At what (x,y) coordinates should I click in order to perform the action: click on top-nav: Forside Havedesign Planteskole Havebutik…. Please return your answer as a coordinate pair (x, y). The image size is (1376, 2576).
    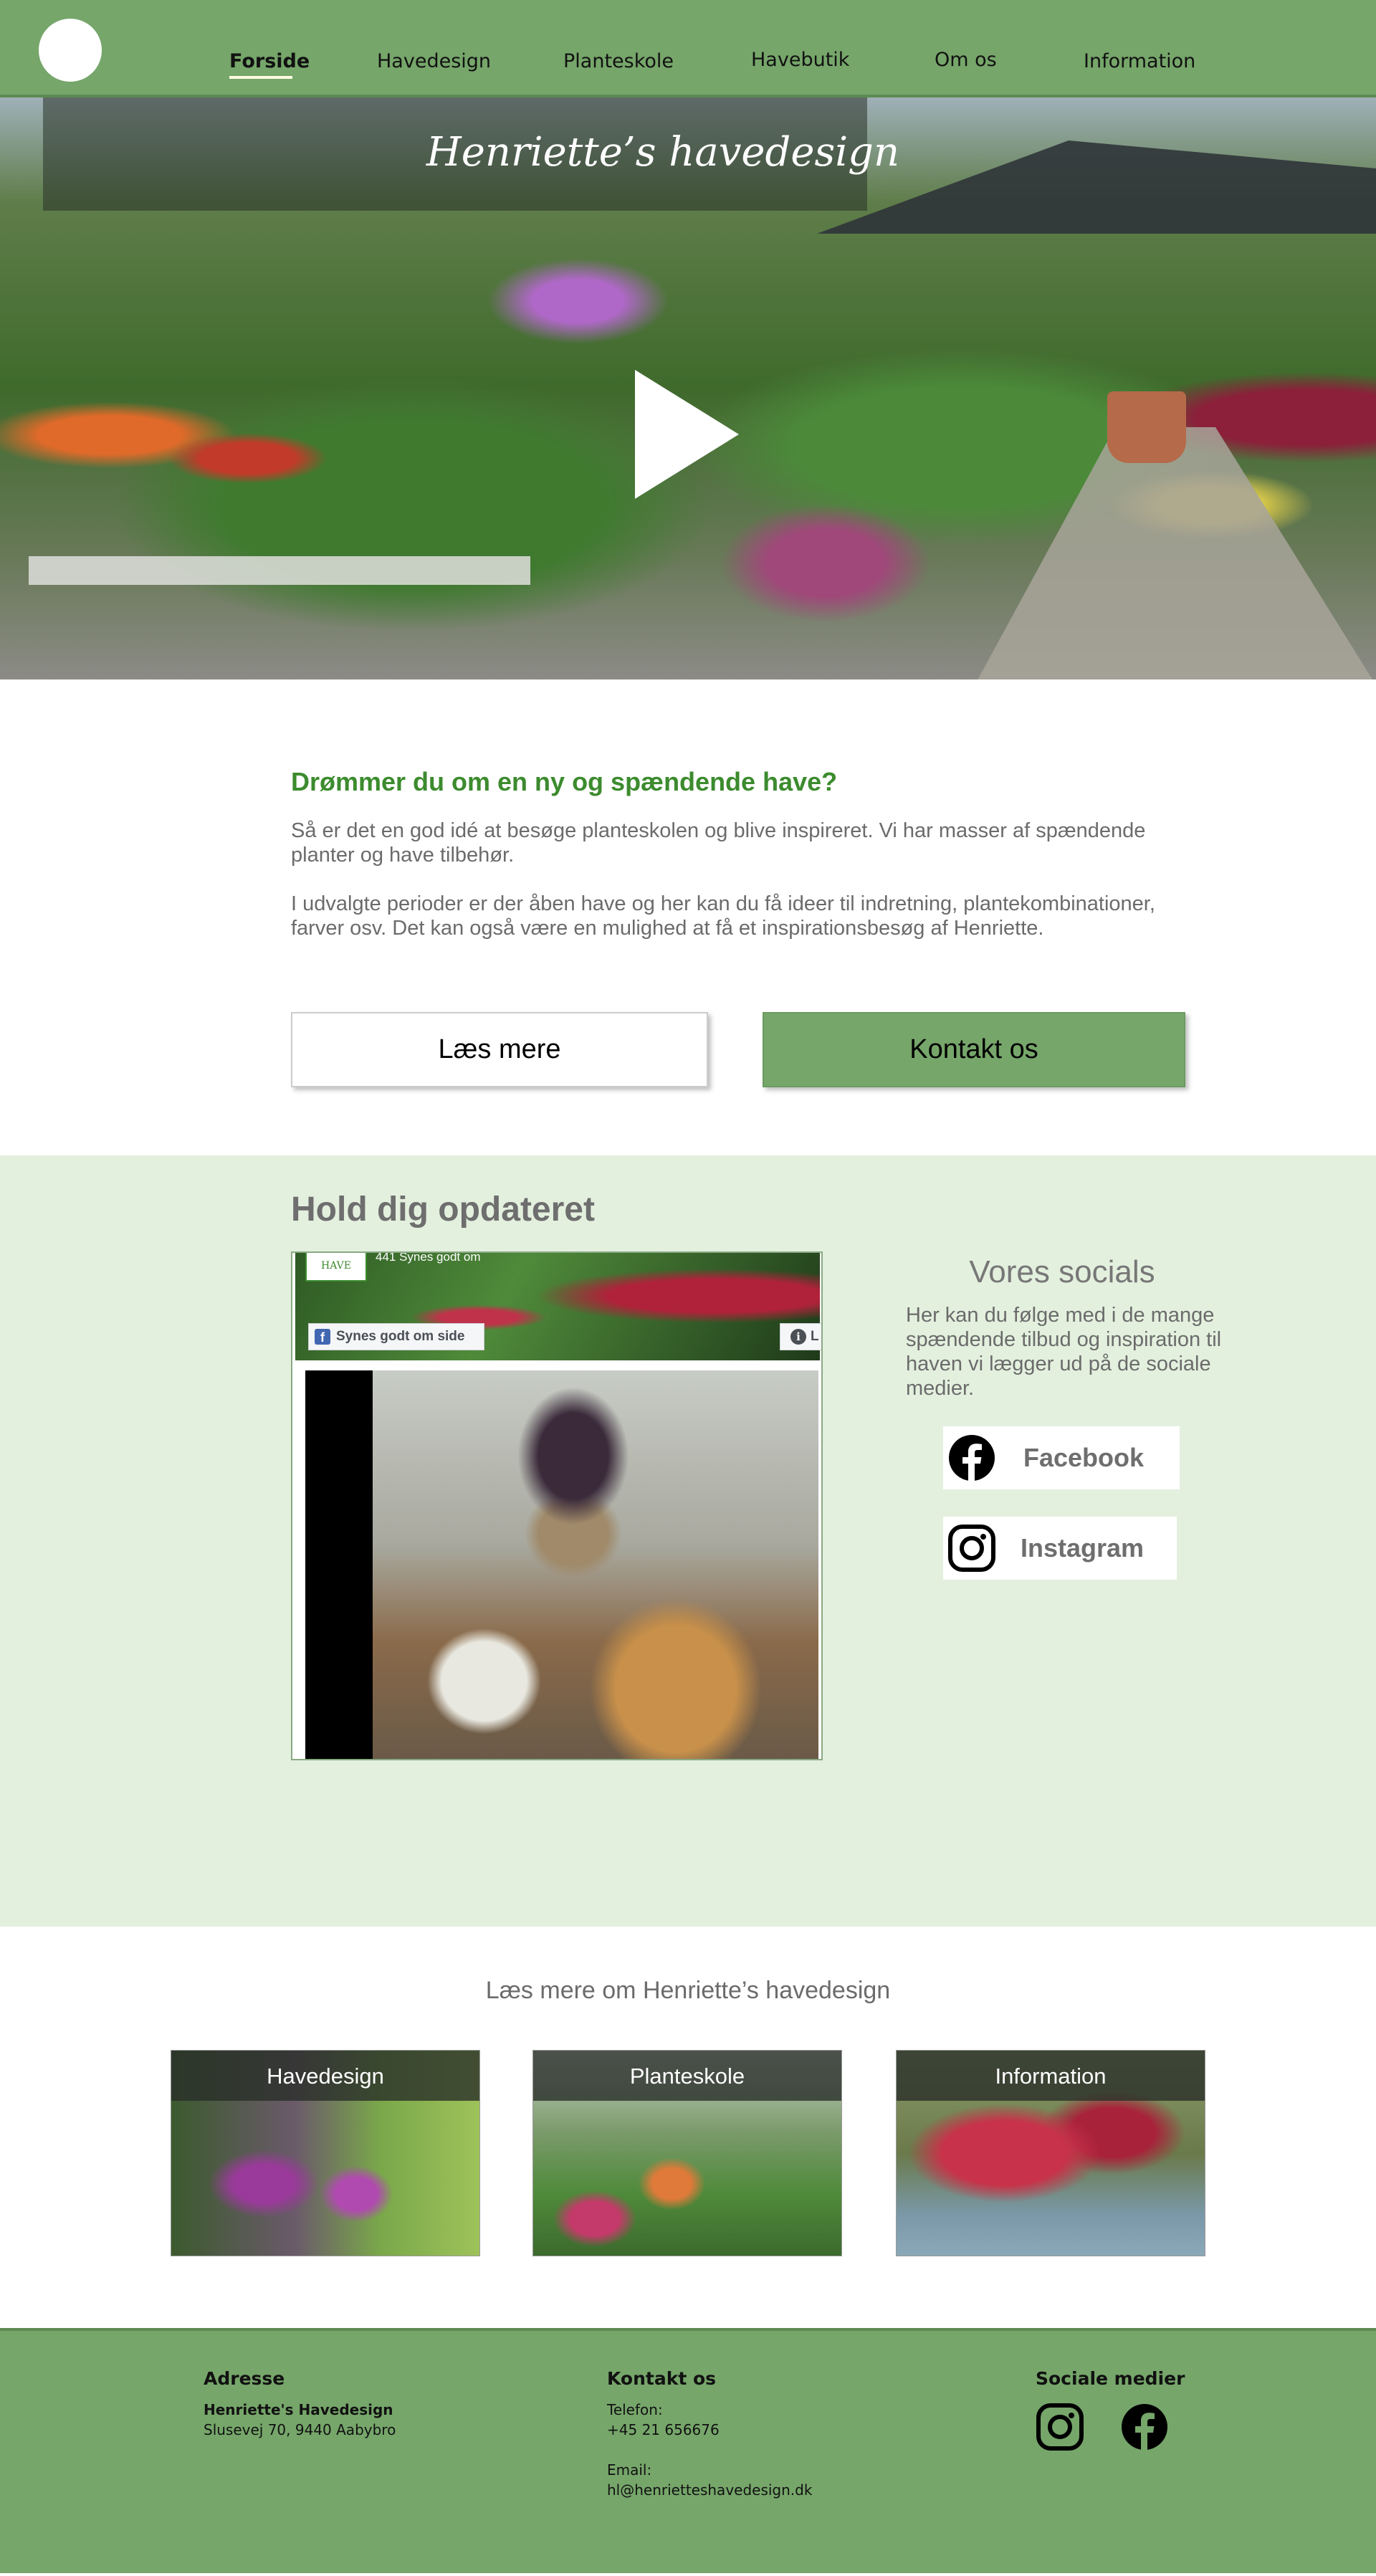
    Looking at the image, I should click on (688, 48).